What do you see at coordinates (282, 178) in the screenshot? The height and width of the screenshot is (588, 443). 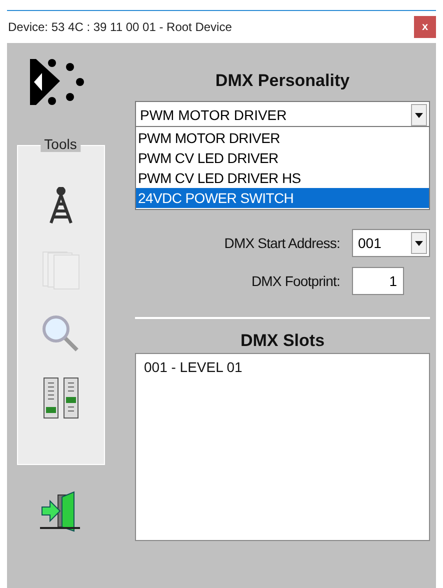 I see `dropdown-option: PWM CV LED DRIVER HS` at bounding box center [282, 178].